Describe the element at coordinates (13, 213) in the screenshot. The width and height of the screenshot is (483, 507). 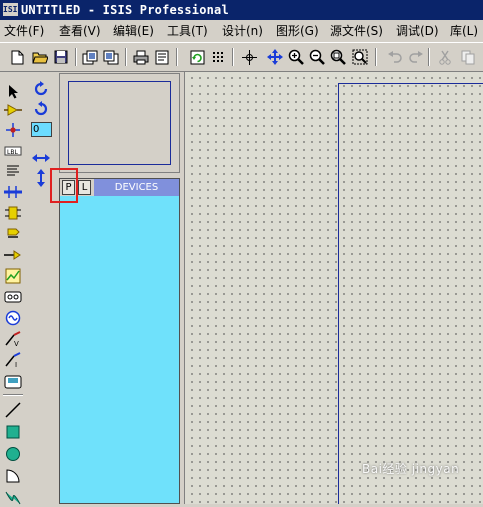
I see `subcircuit-icon` at that location.